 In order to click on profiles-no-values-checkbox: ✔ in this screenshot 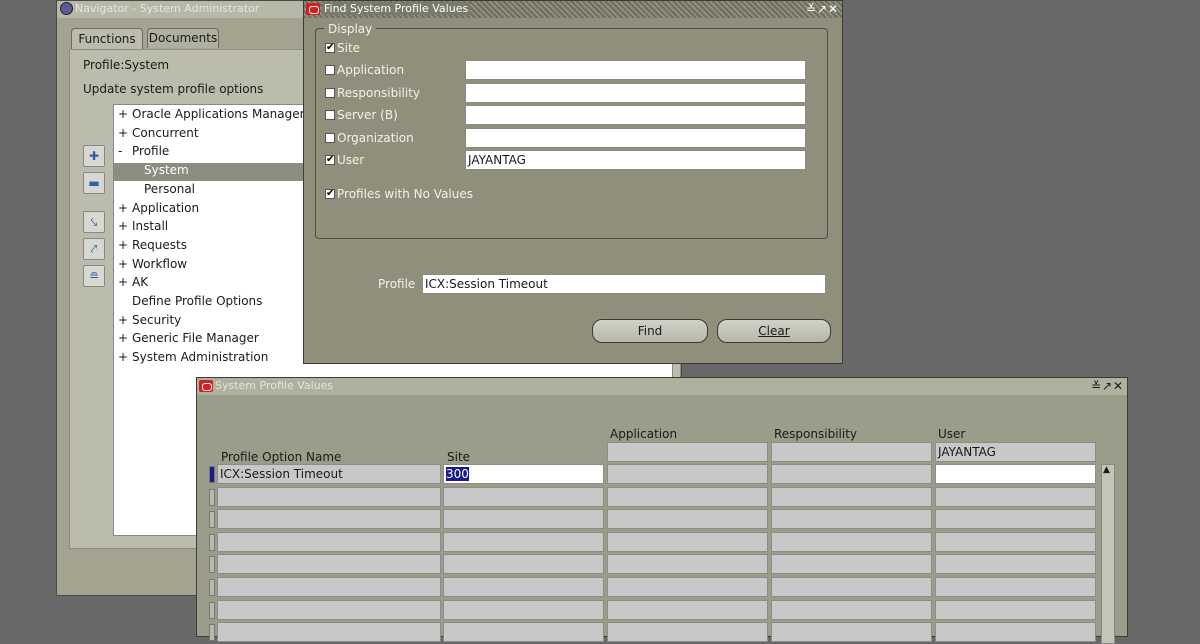, I will do `click(330, 194)`.